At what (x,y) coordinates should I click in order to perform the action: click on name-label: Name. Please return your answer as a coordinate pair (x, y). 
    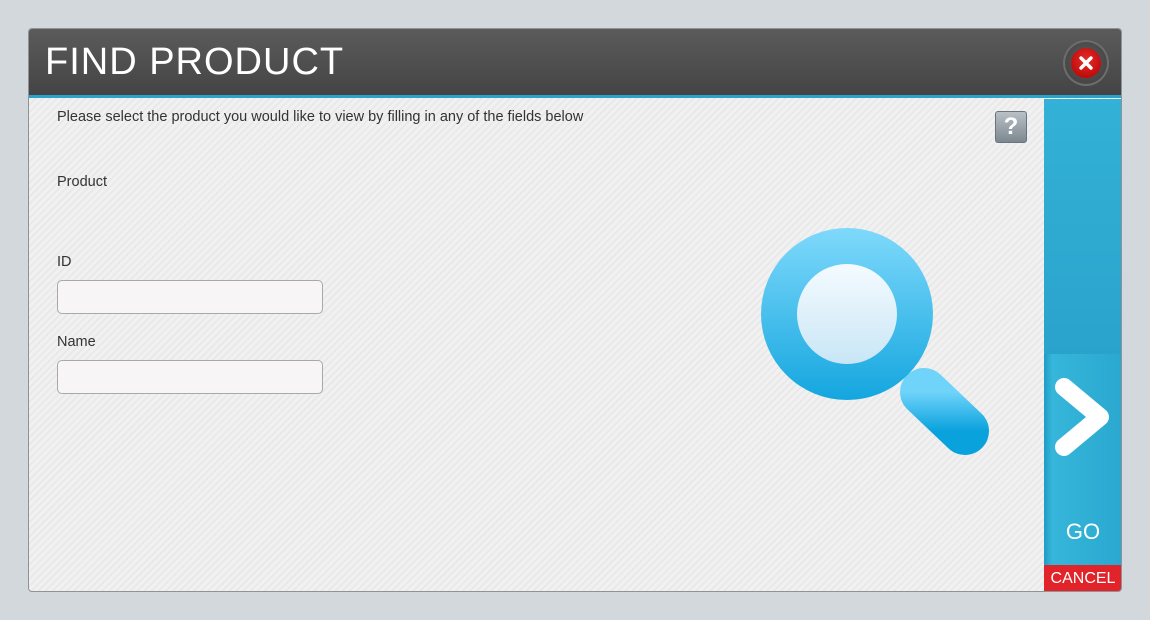
    Looking at the image, I should click on (76, 342).